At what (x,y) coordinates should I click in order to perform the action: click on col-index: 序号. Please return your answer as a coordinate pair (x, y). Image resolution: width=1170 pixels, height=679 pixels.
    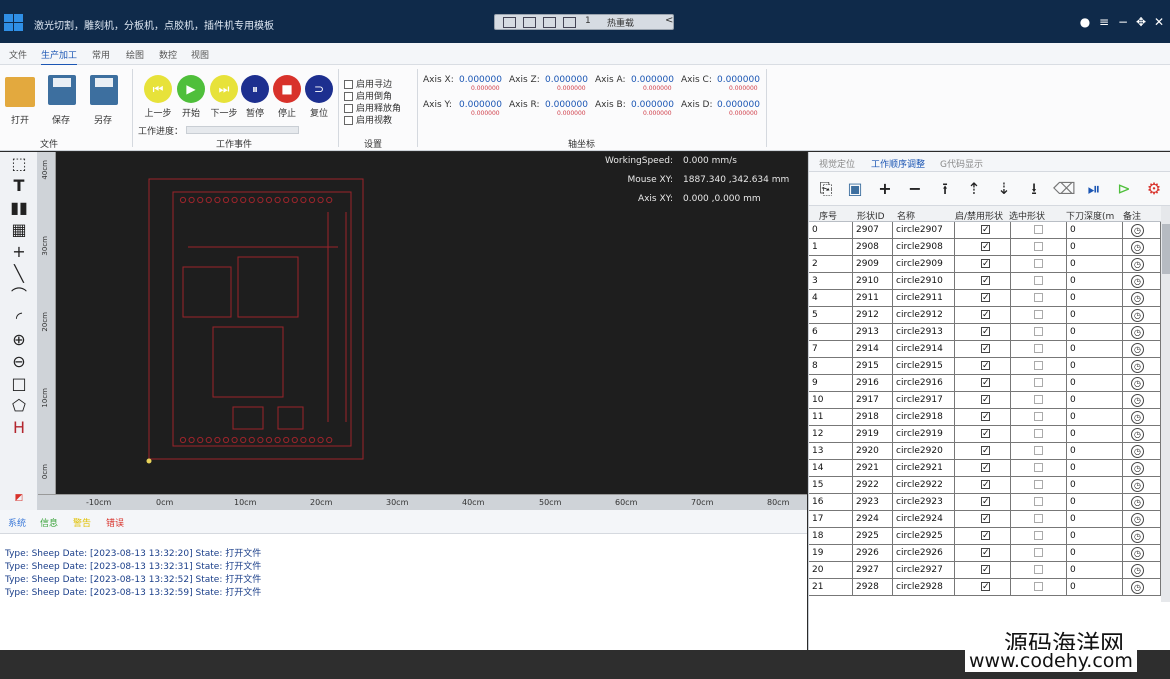
    Looking at the image, I should click on (828, 215).